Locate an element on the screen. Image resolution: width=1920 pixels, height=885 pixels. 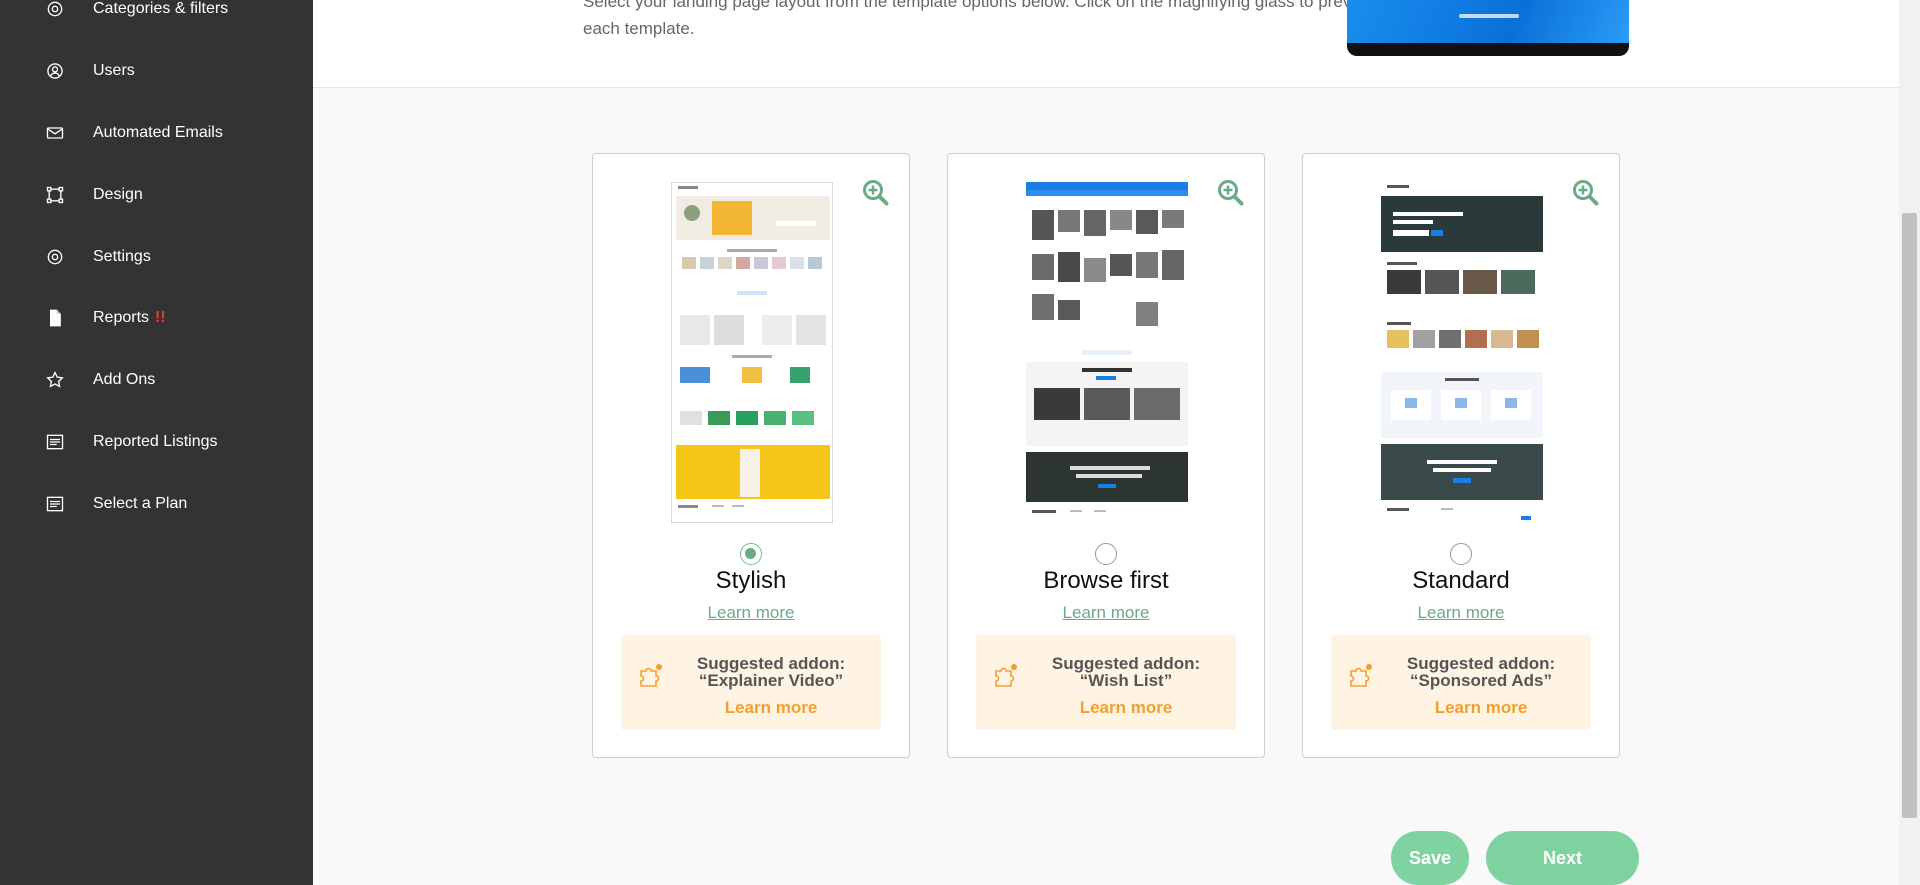
sidebar-item-automated-emails: Automated Emails is located at coordinates (156, 133).